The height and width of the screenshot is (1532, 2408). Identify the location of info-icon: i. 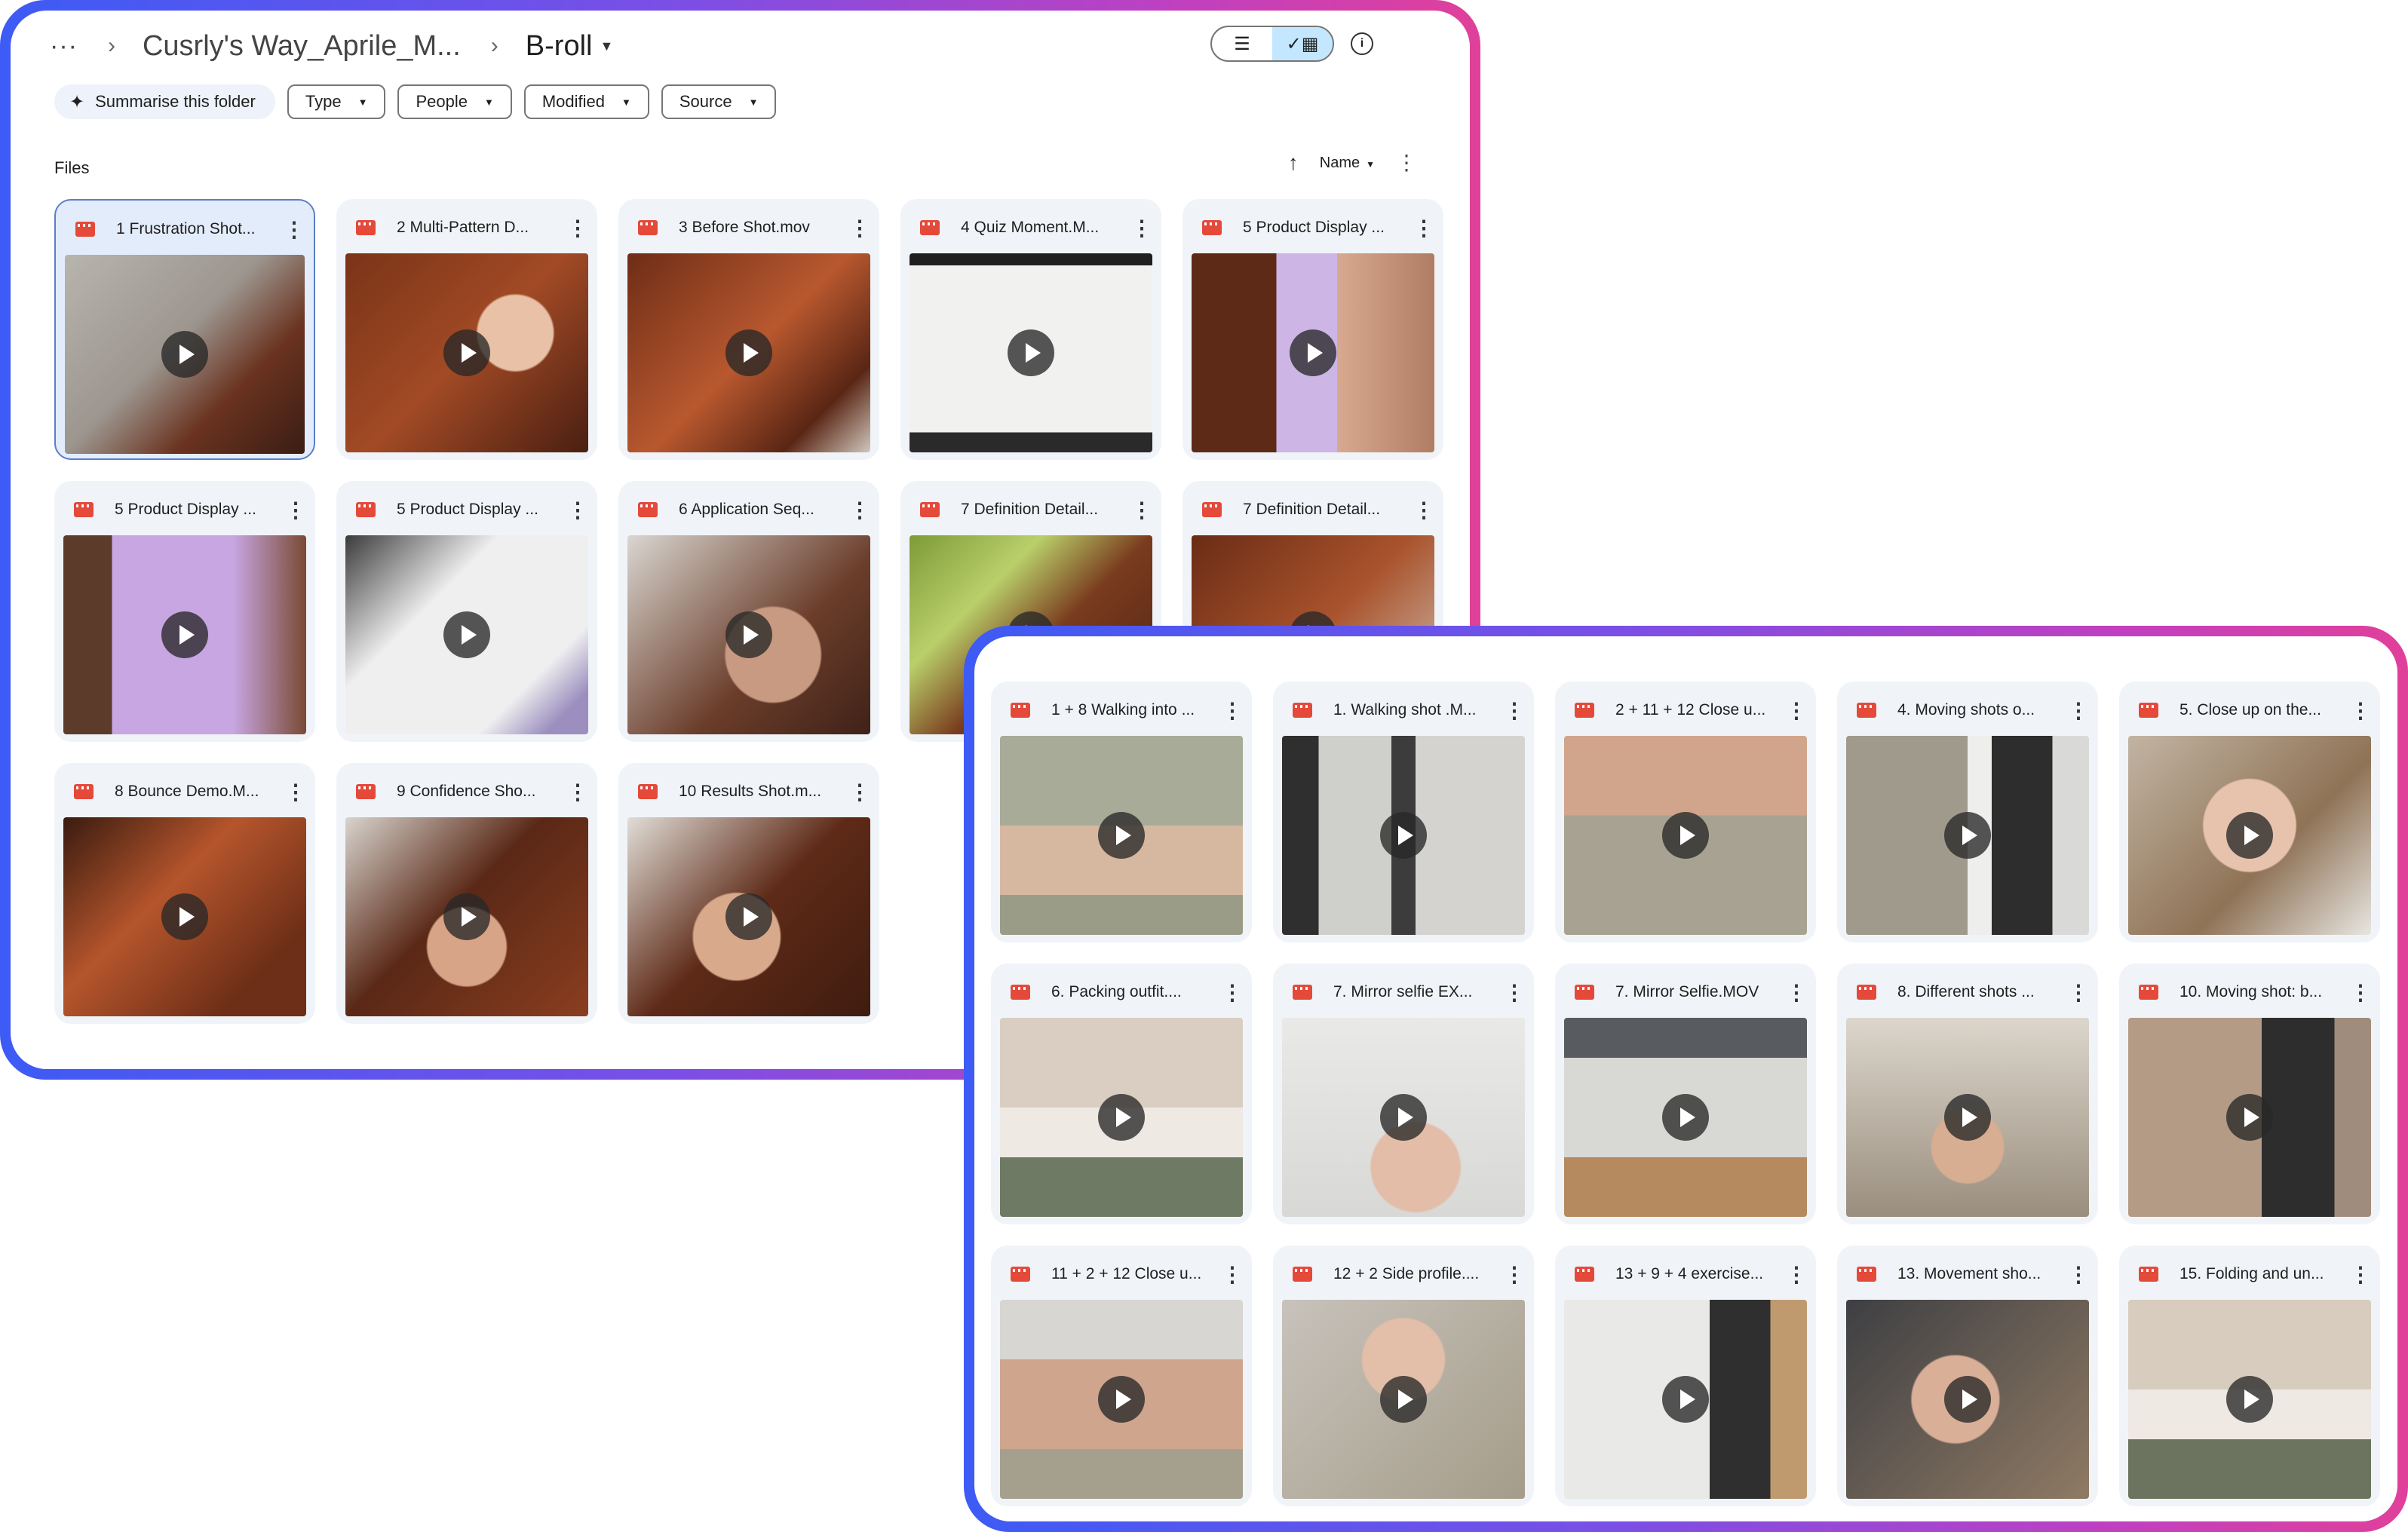
(1362, 43).